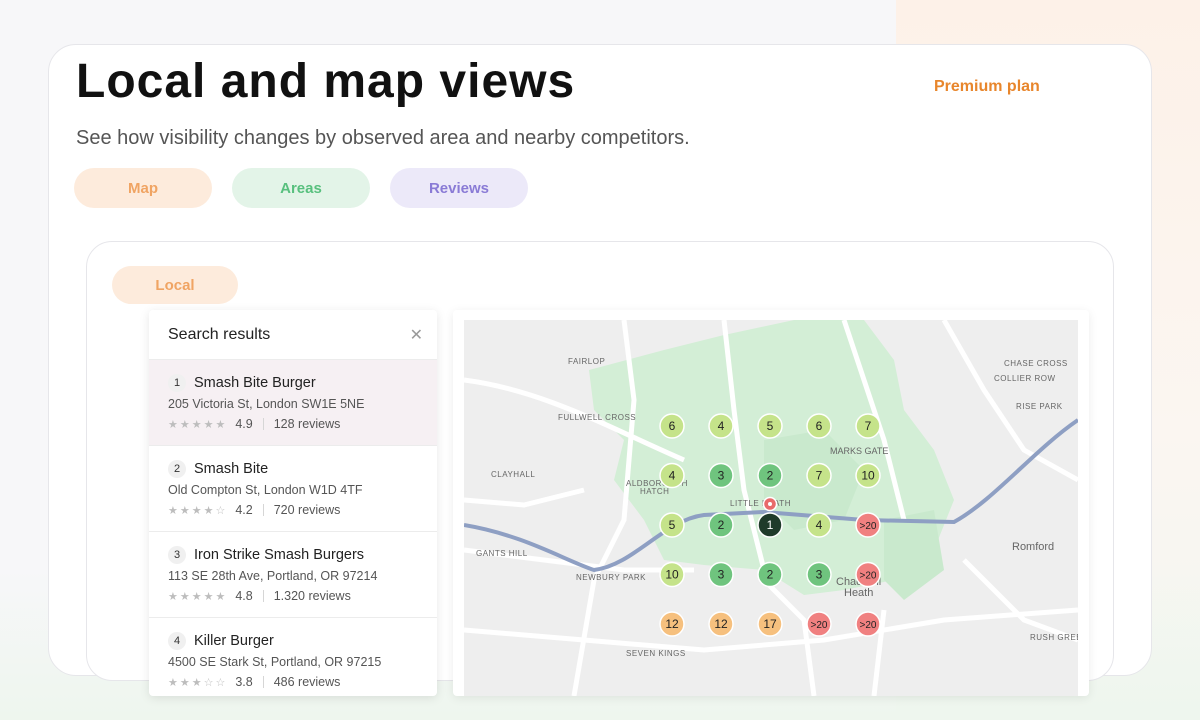 This screenshot has height=720, width=1200. Describe the element at coordinates (770, 525) in the screenshot. I see `rank-label: 1` at that location.